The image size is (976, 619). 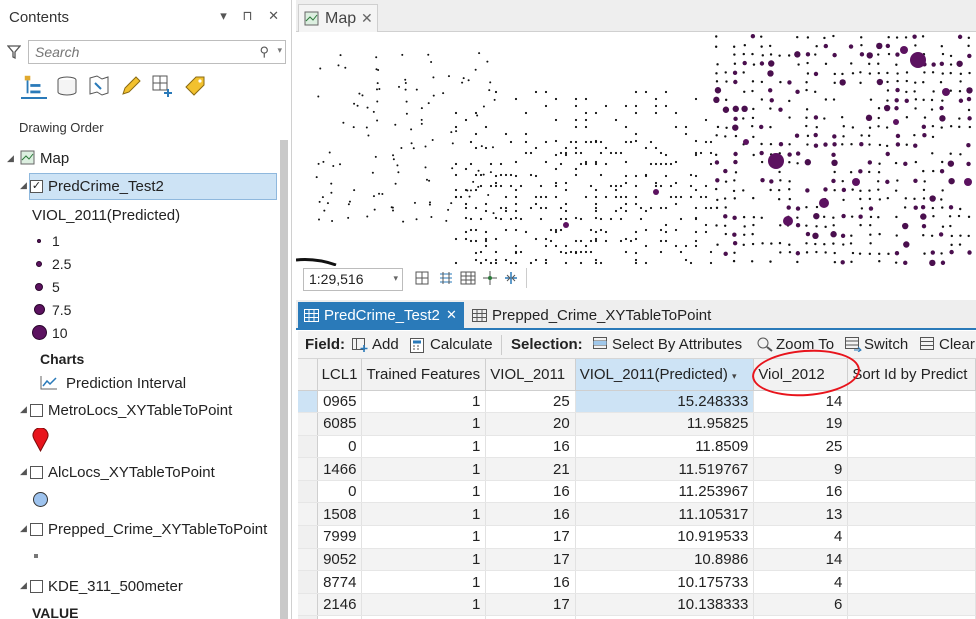 What do you see at coordinates (195, 86) in the screenshot?
I see `list-by-labeling-icon` at bounding box center [195, 86].